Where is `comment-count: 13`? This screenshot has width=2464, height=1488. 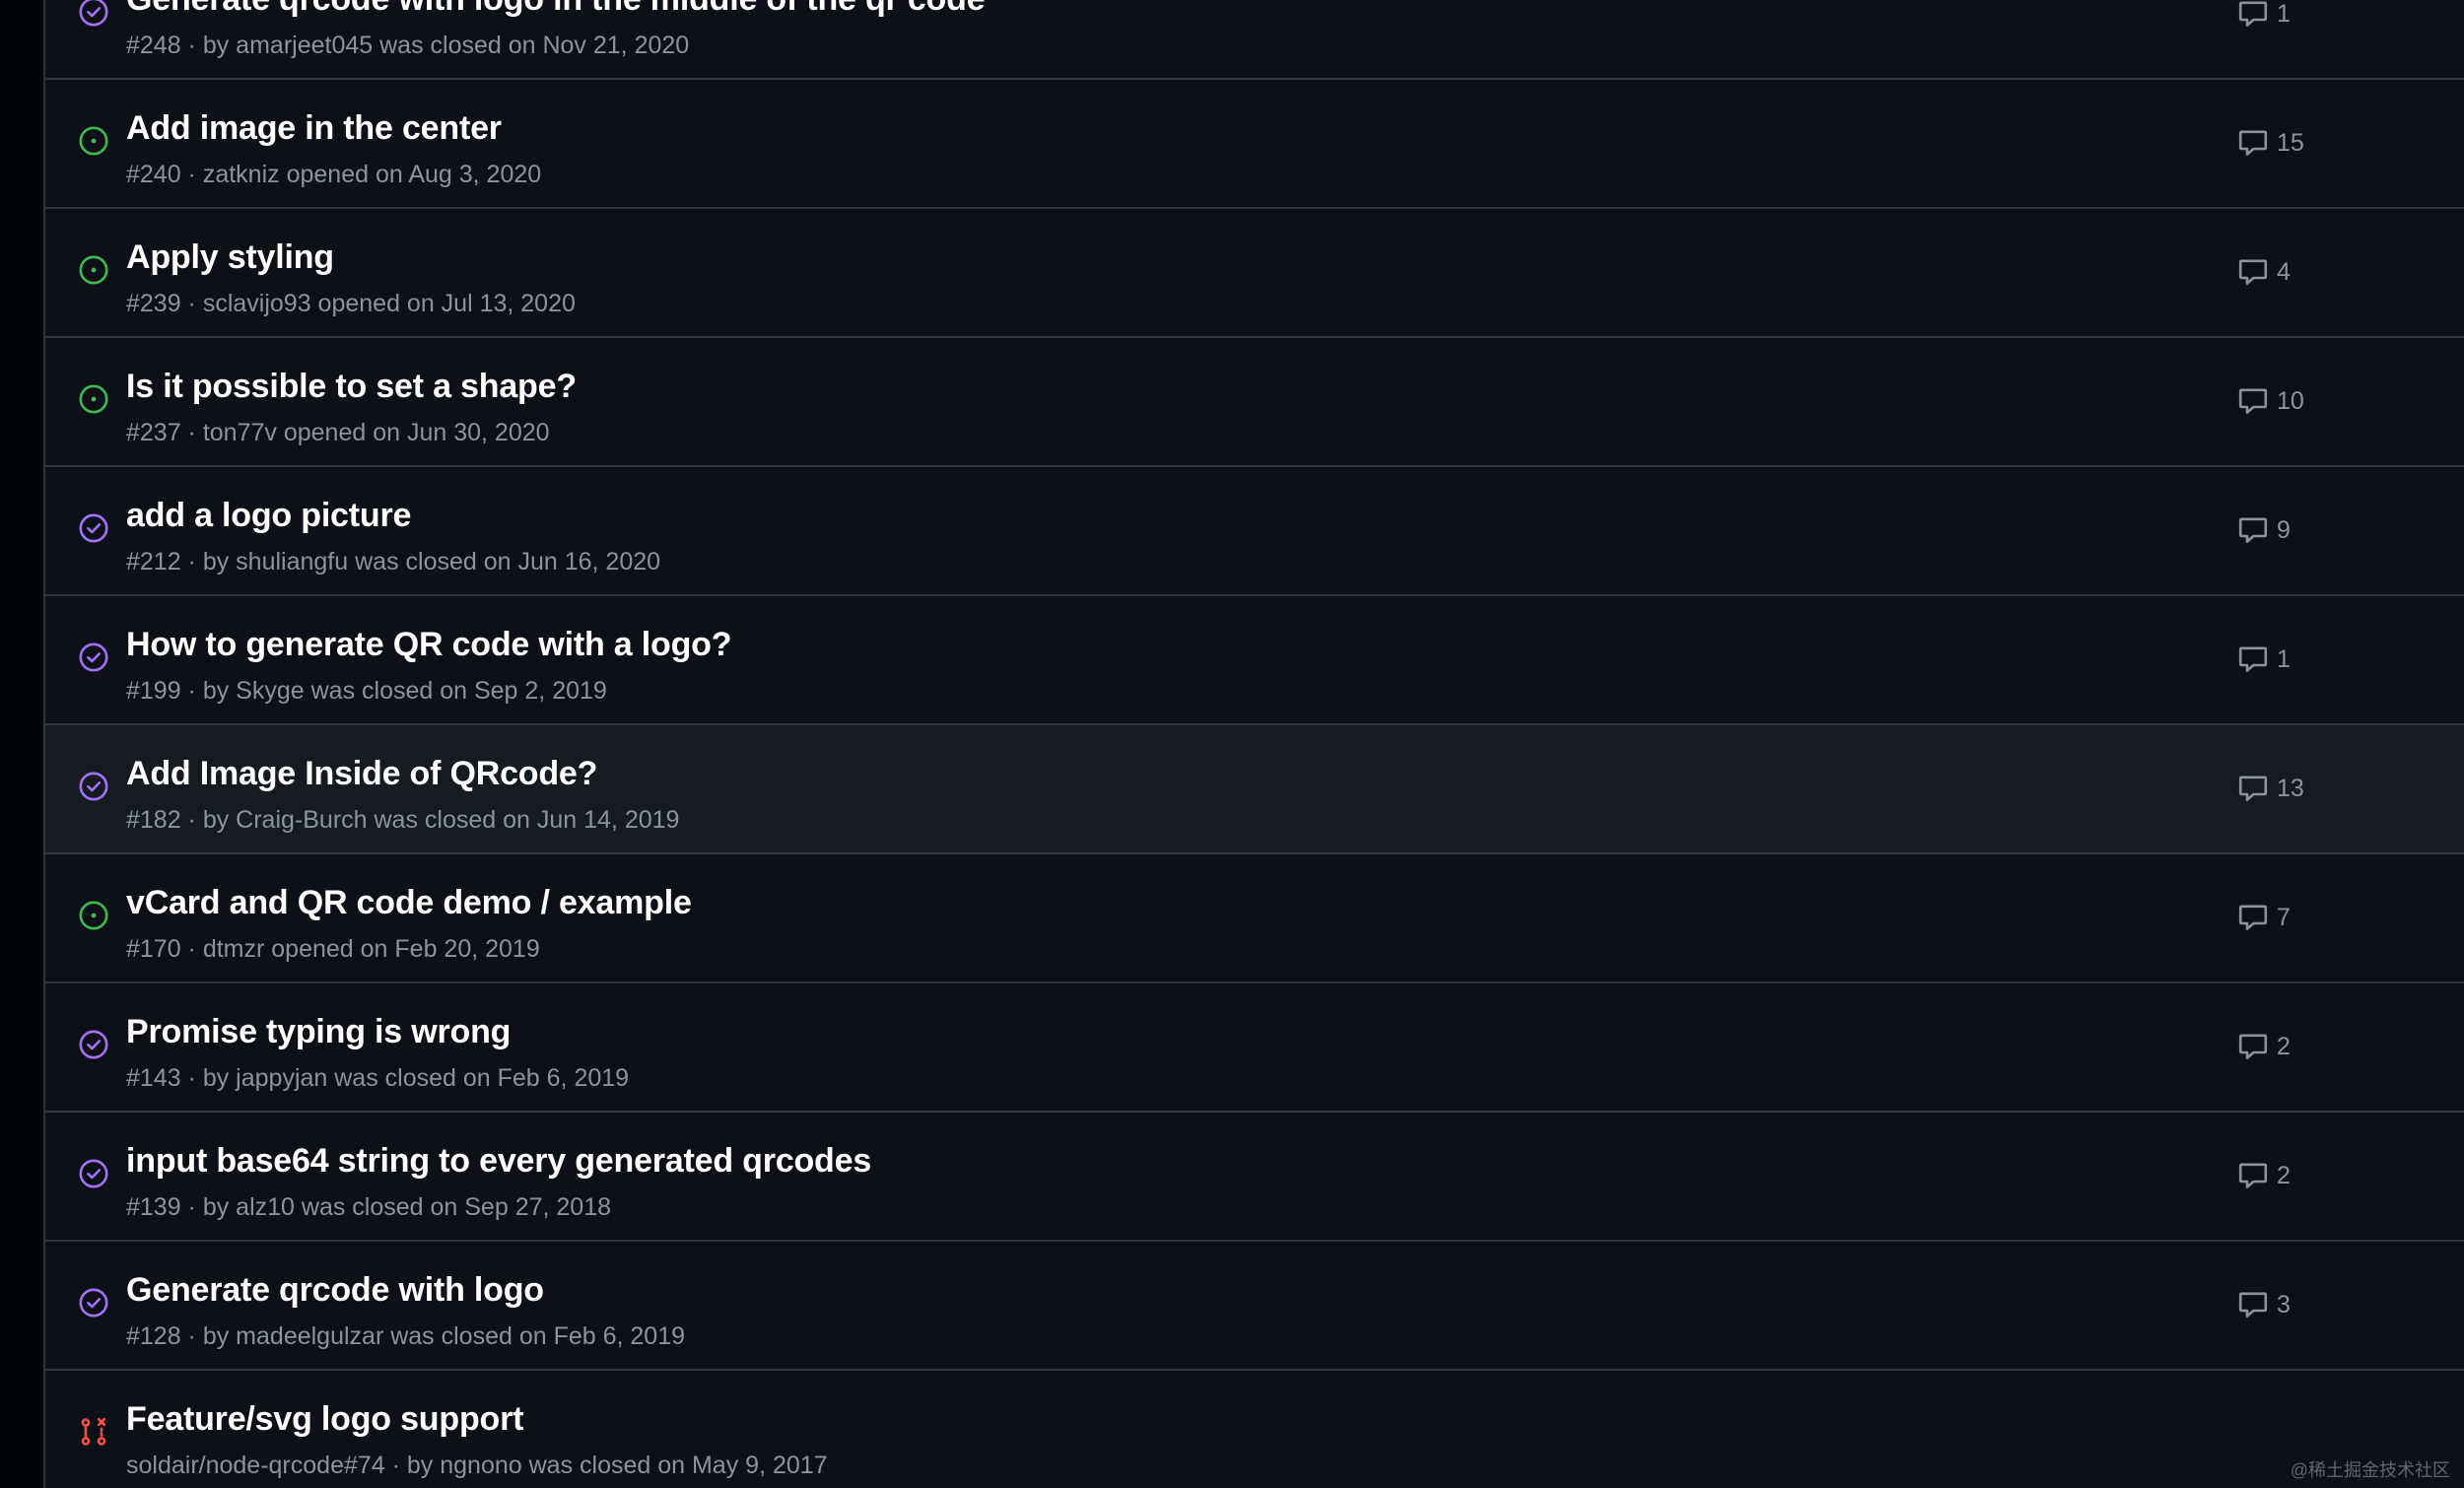
comment-count: 13 is located at coordinates (2290, 788).